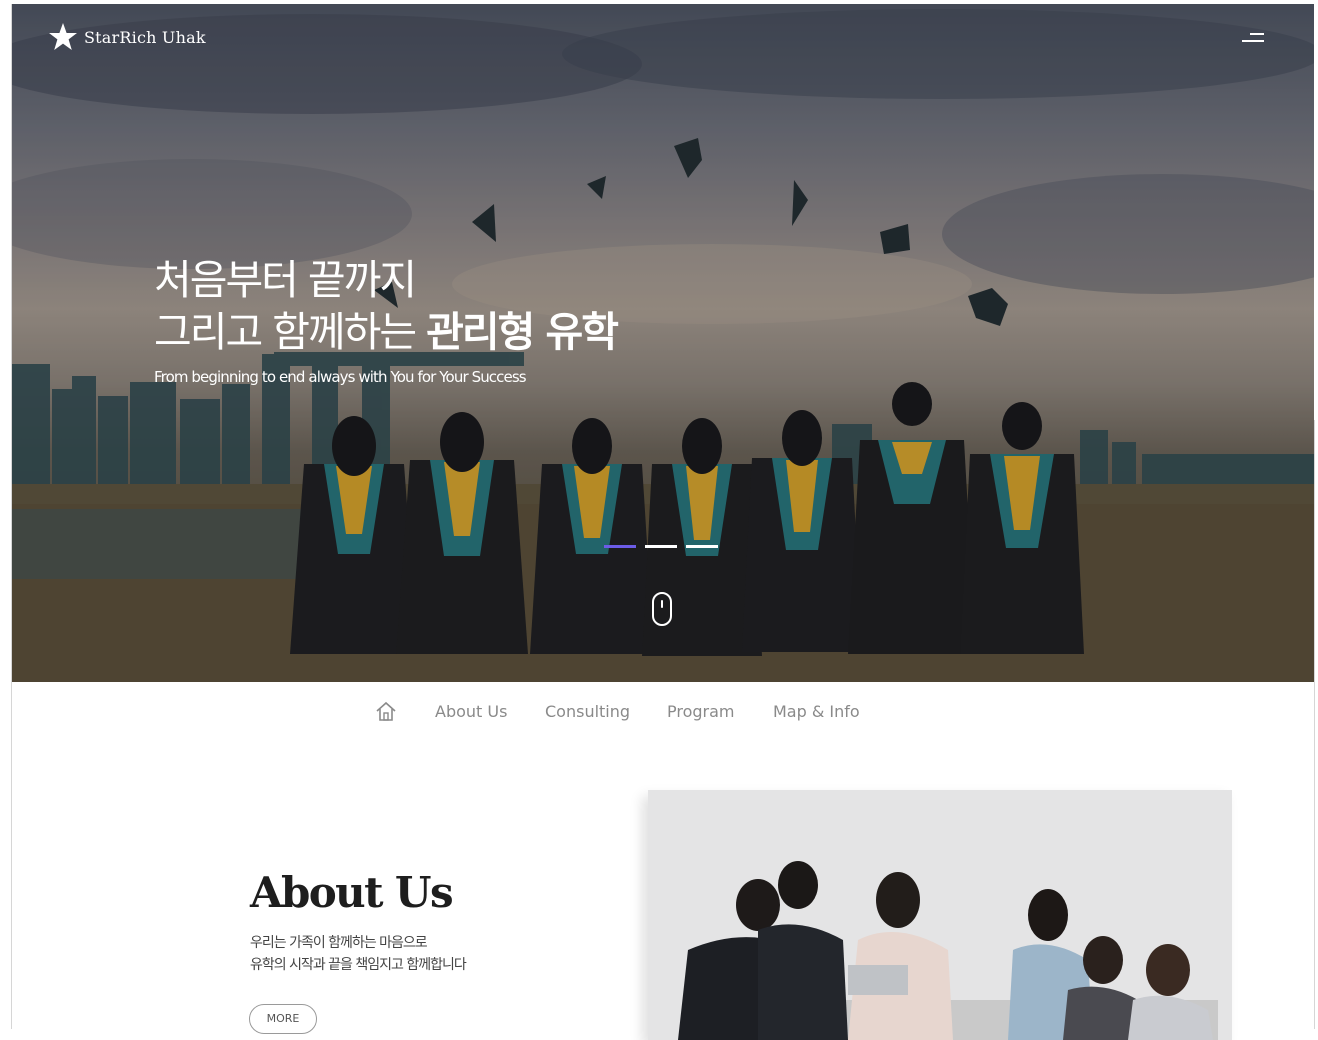  What do you see at coordinates (145, 37) in the screenshot?
I see `logo-text: StarRich Uhak` at bounding box center [145, 37].